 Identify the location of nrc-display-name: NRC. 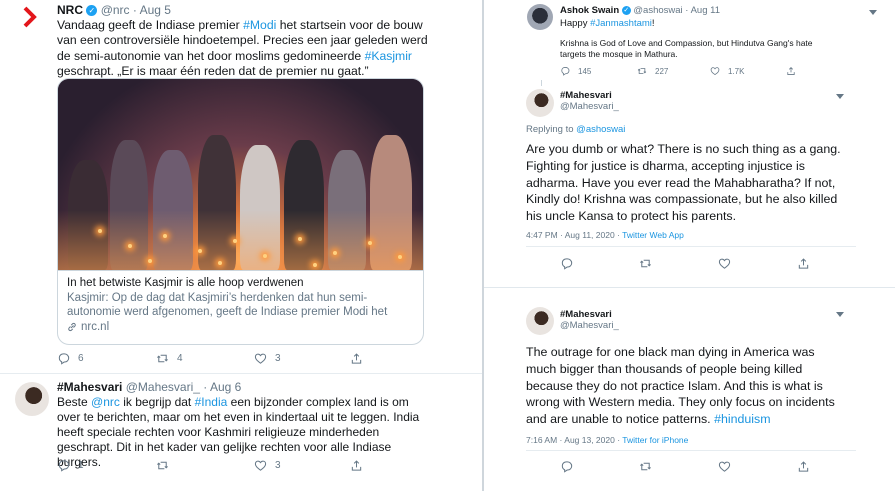
(70, 10).